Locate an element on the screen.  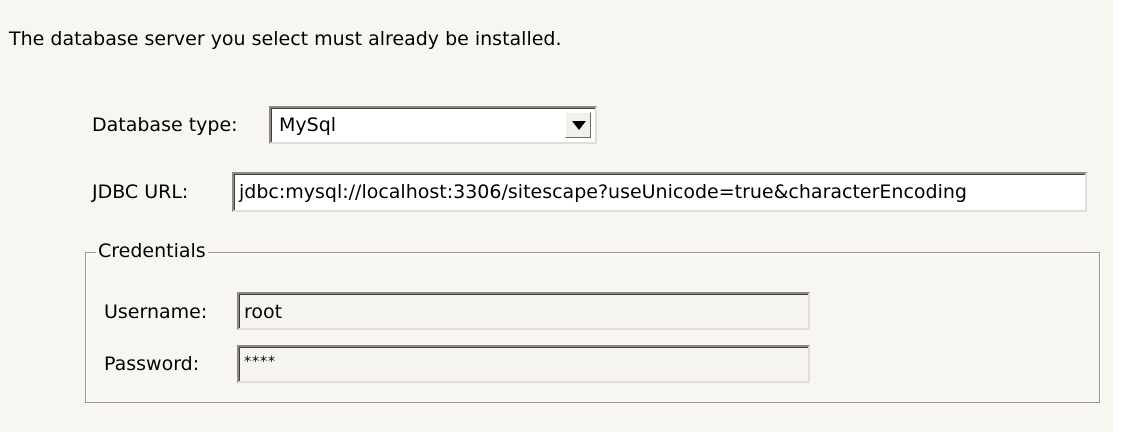
jdbc-url-label: JDBC URL: is located at coordinates (140, 192).